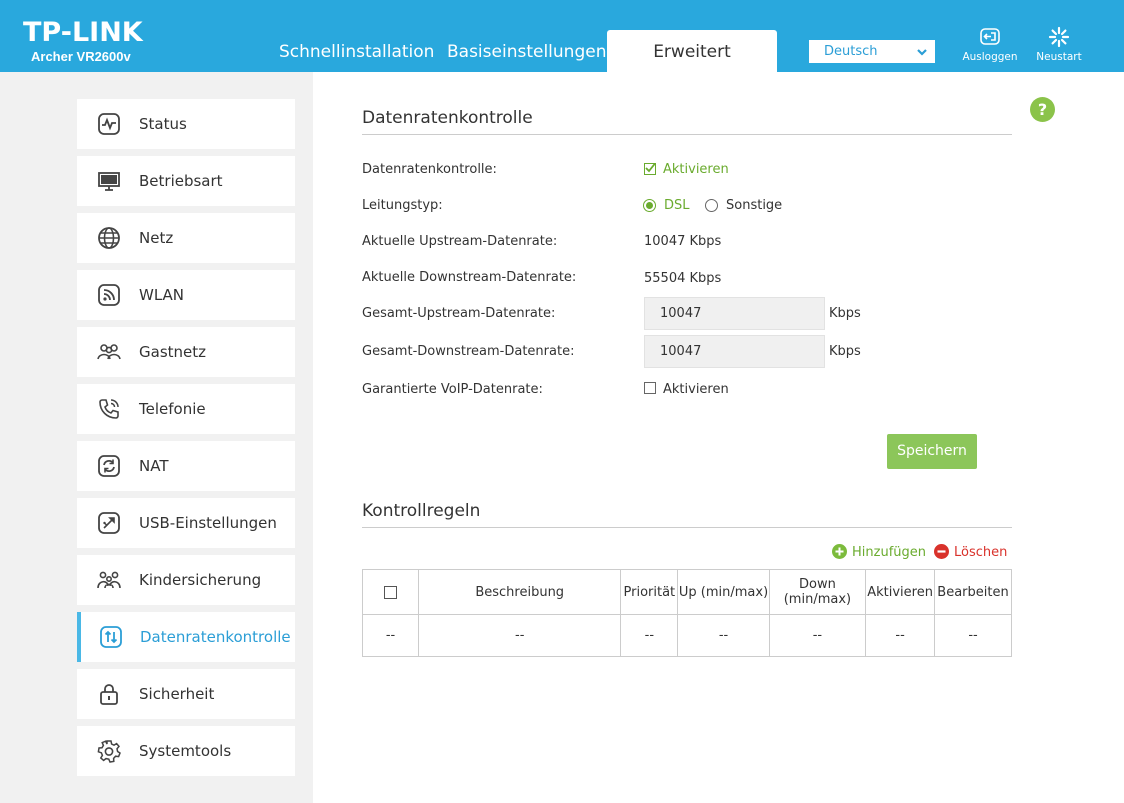 This screenshot has height=803, width=1124. Describe the element at coordinates (845, 351) in the screenshot. I see `total-downstream-unit: Kbps` at that location.